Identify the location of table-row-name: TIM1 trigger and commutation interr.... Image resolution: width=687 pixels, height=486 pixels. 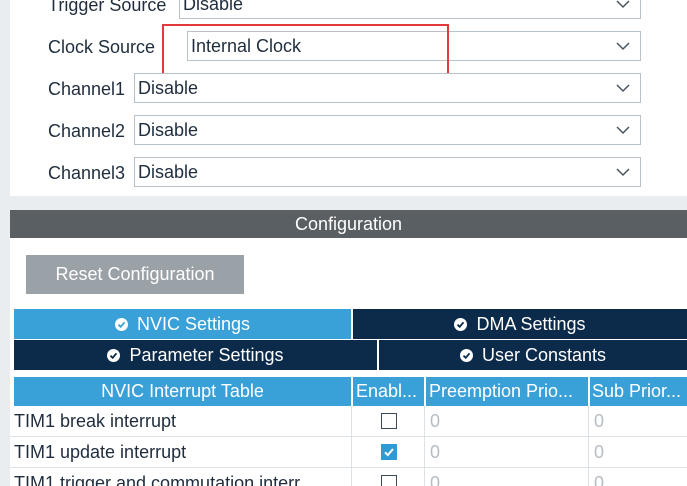
(164, 479).